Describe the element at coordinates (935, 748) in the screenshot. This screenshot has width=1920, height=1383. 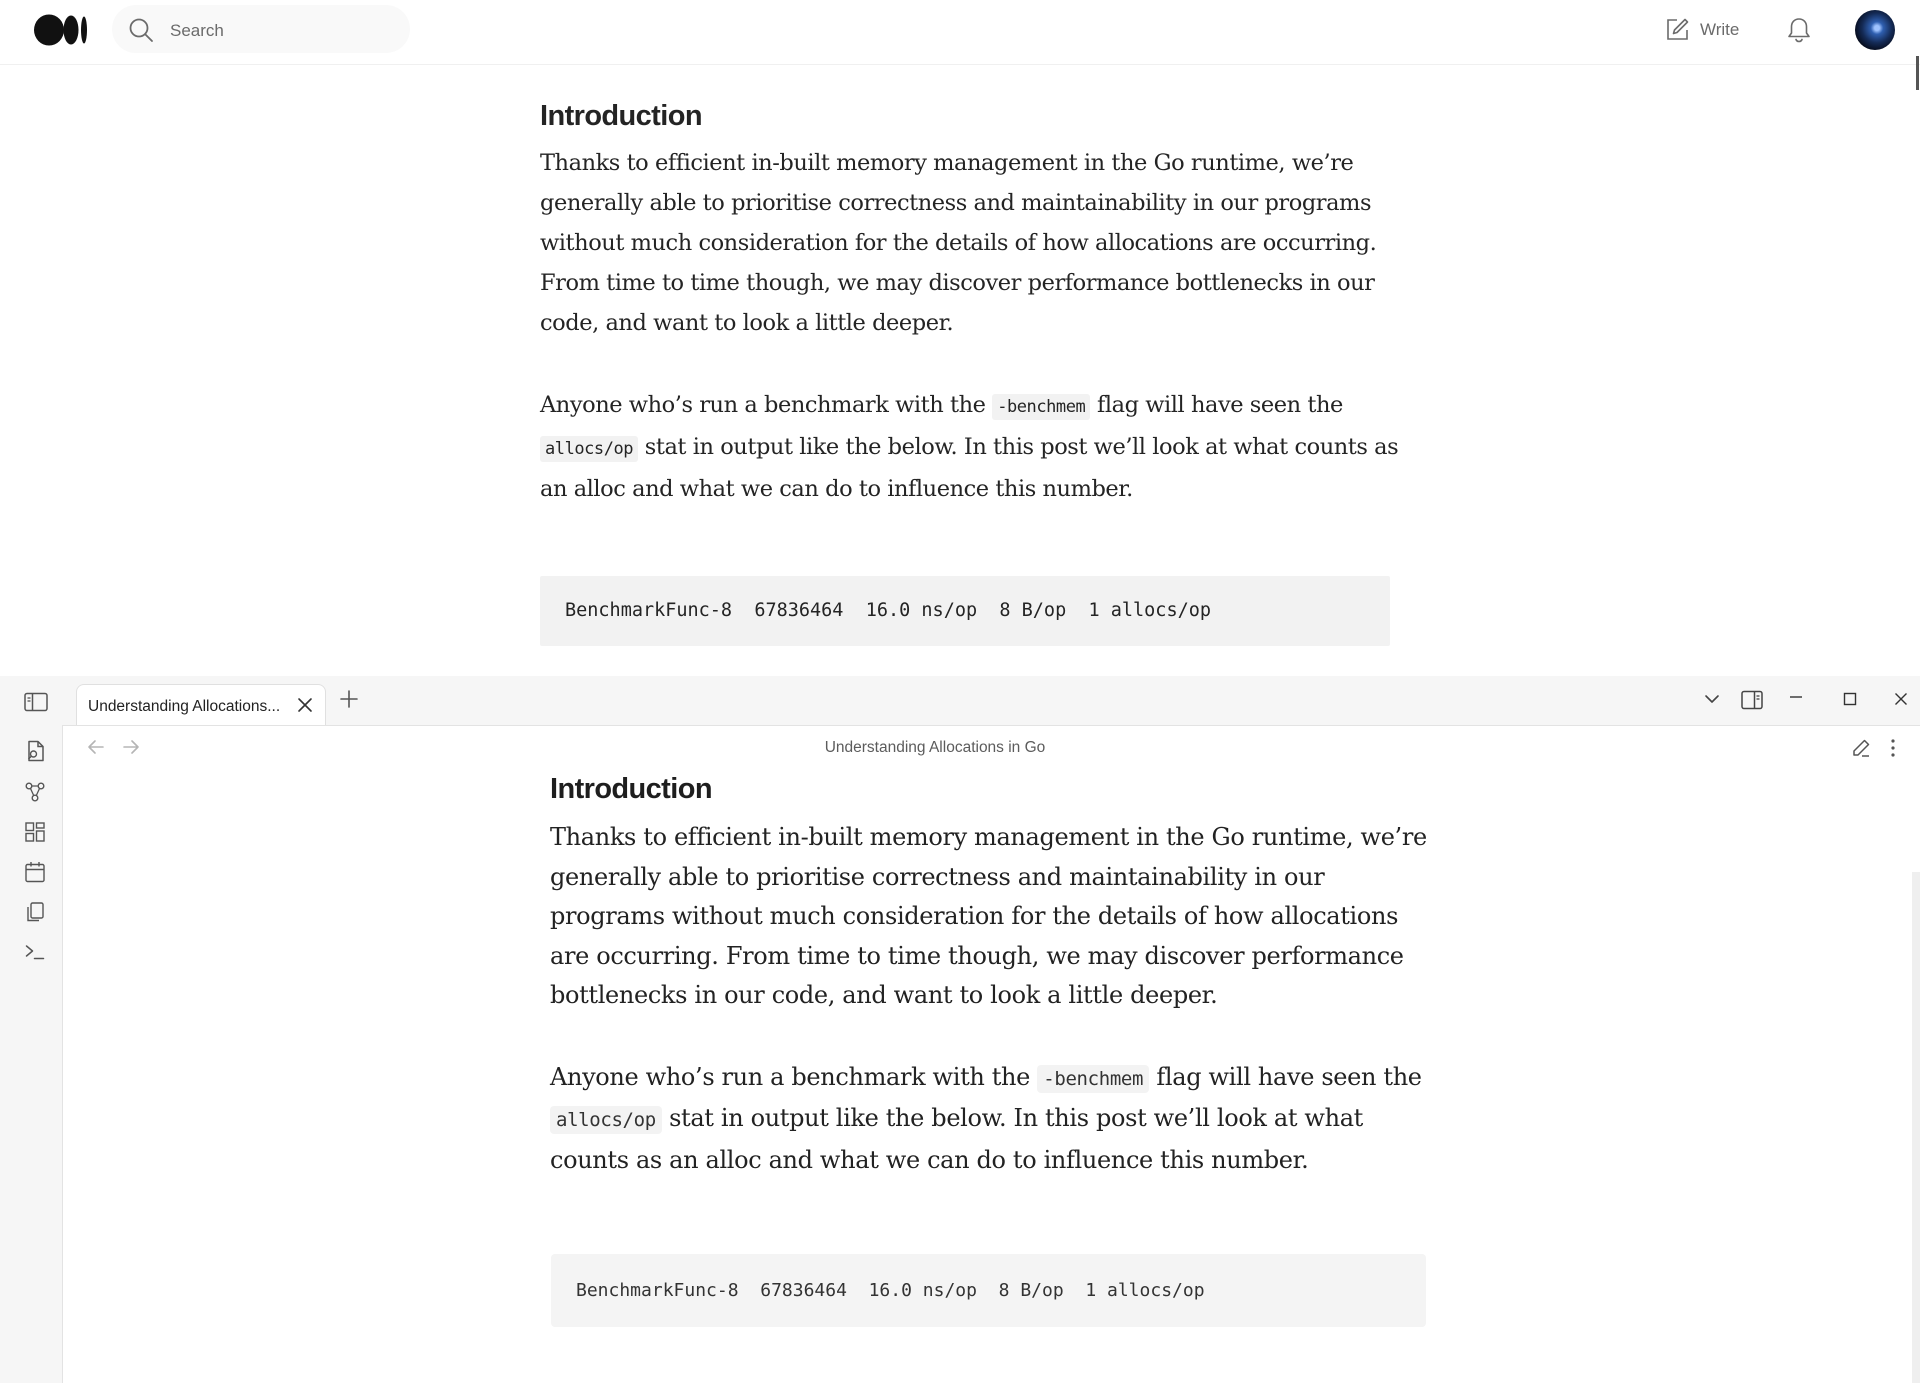
I see `view-title: Understanding Allocations in Go` at that location.